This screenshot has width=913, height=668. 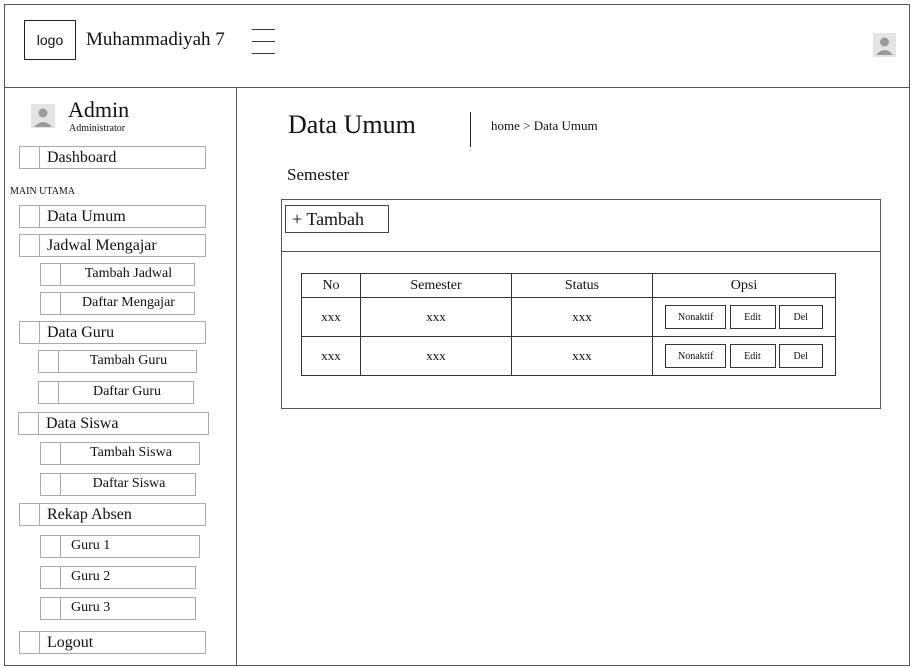 I want to click on sidebar-item-label: Guru 2, so click(x=91, y=576).